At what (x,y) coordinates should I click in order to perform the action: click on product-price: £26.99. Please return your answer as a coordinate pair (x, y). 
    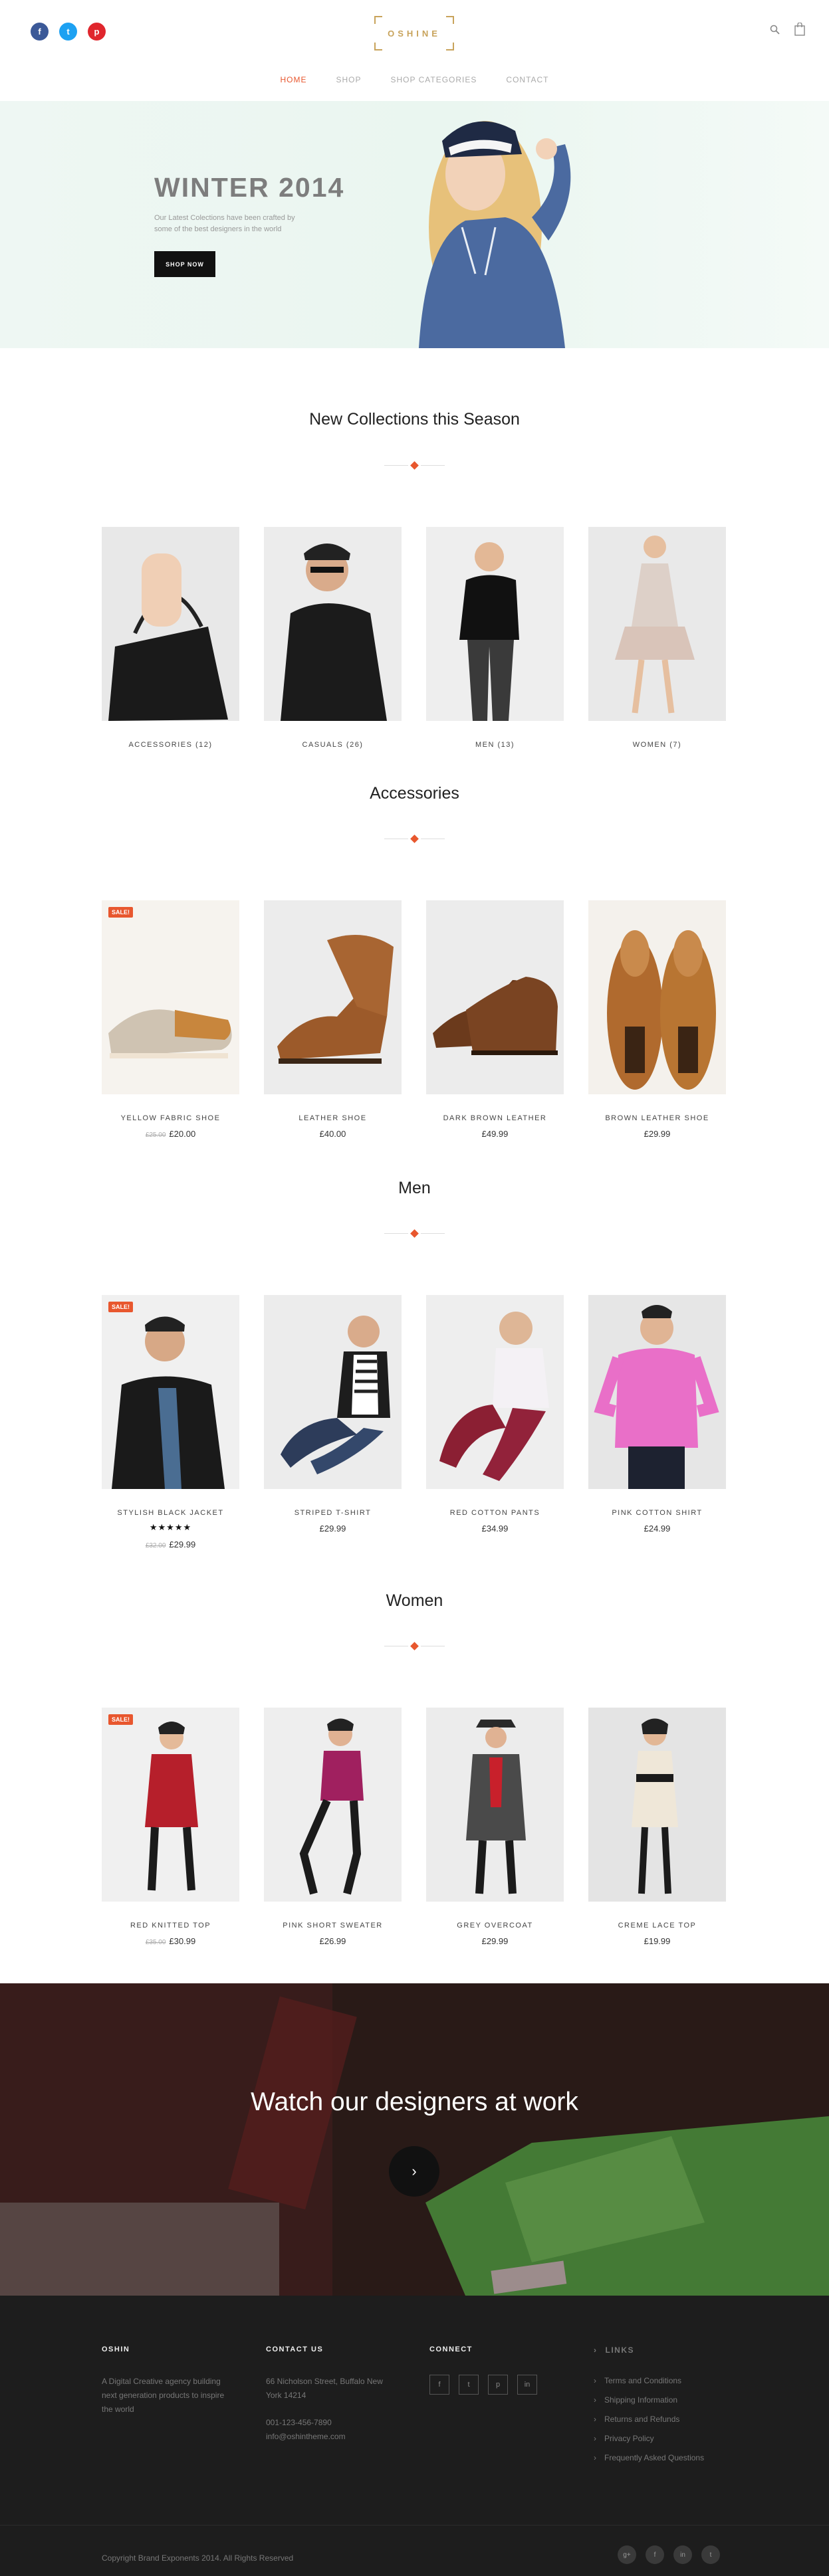
    Looking at the image, I should click on (333, 1941).